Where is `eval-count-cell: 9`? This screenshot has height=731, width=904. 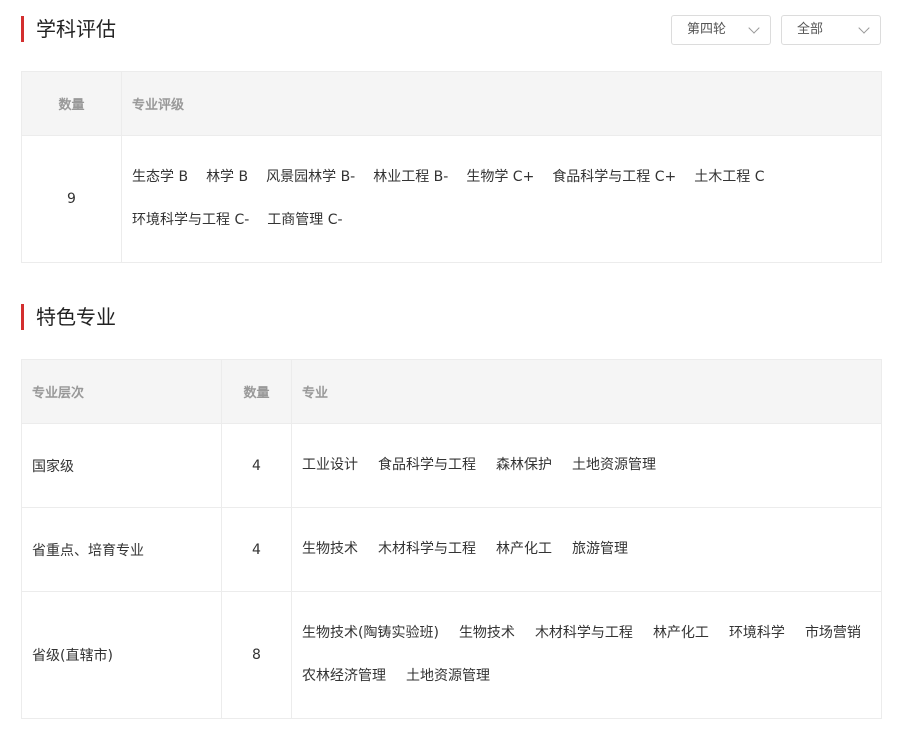 eval-count-cell: 9 is located at coordinates (71, 199).